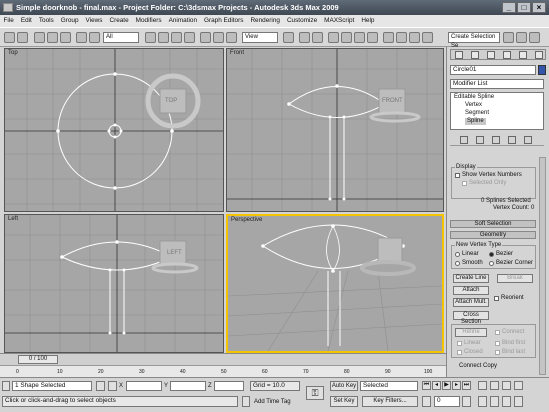 Image resolution: width=549 pixels, height=412 pixels. Describe the element at coordinates (246, 220) in the screenshot. I see `viewport-label-perspective: Perspective` at that location.